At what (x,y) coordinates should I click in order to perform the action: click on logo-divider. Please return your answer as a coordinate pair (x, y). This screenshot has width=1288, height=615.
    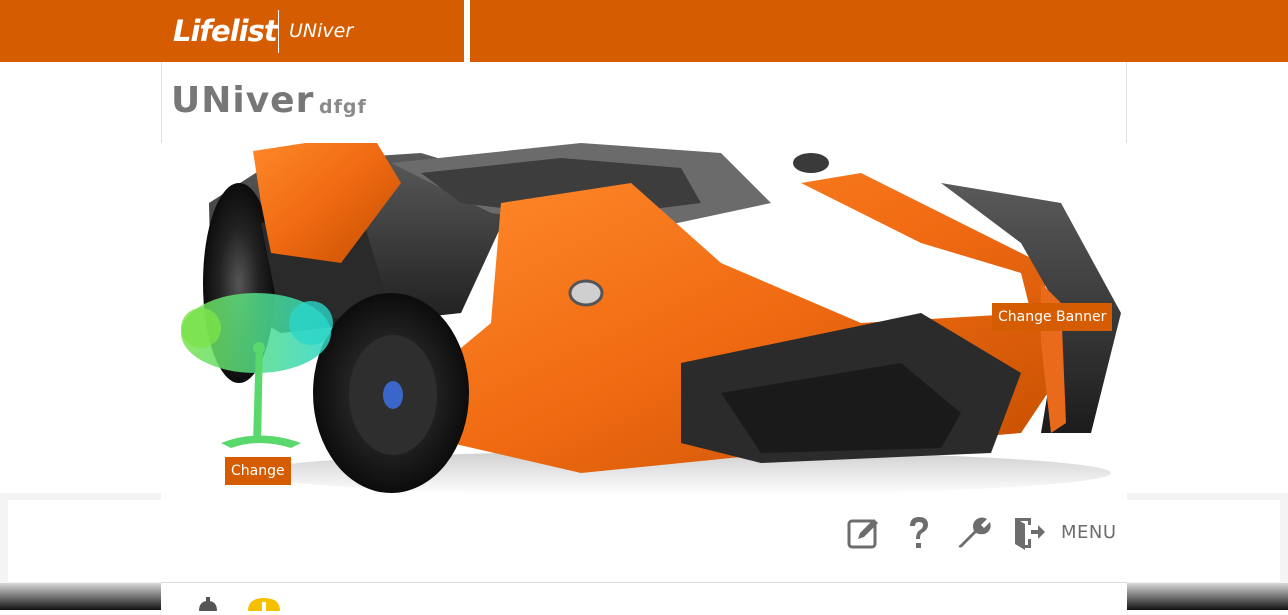
    Looking at the image, I should click on (278, 31).